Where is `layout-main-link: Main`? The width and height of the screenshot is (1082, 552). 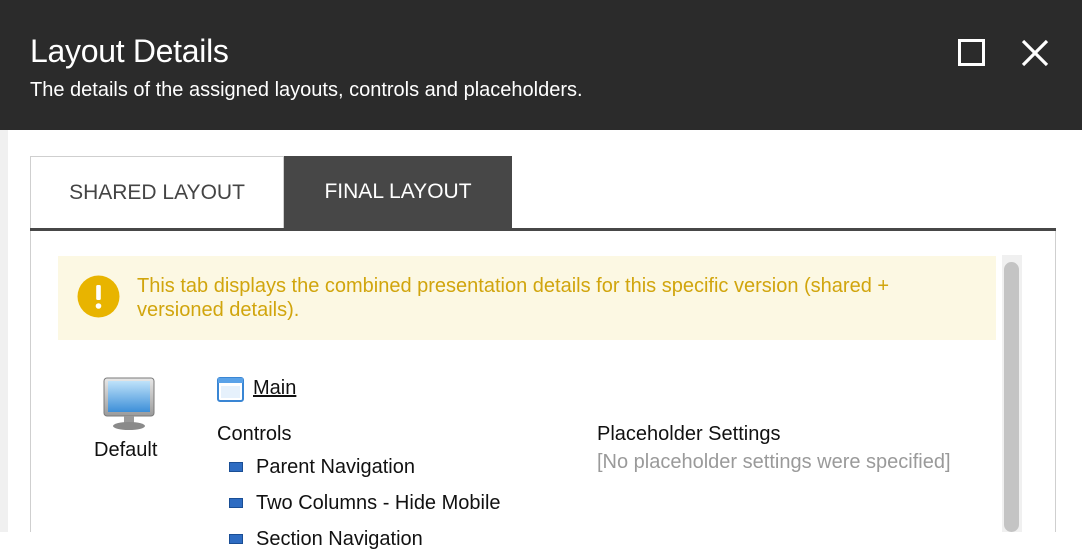
layout-main-link: Main is located at coordinates (274, 388).